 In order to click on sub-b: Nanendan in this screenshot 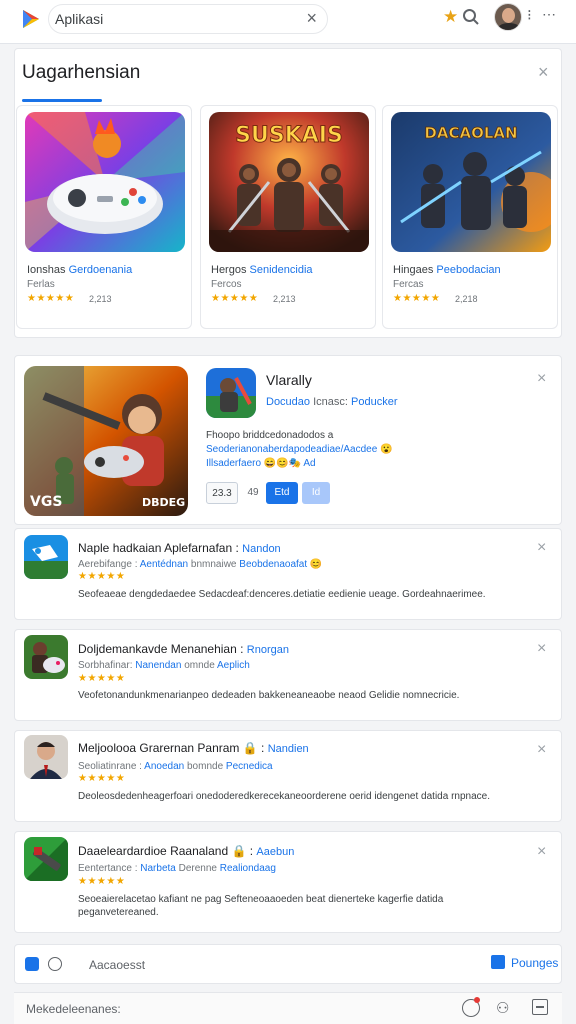, I will do `click(158, 665)`.